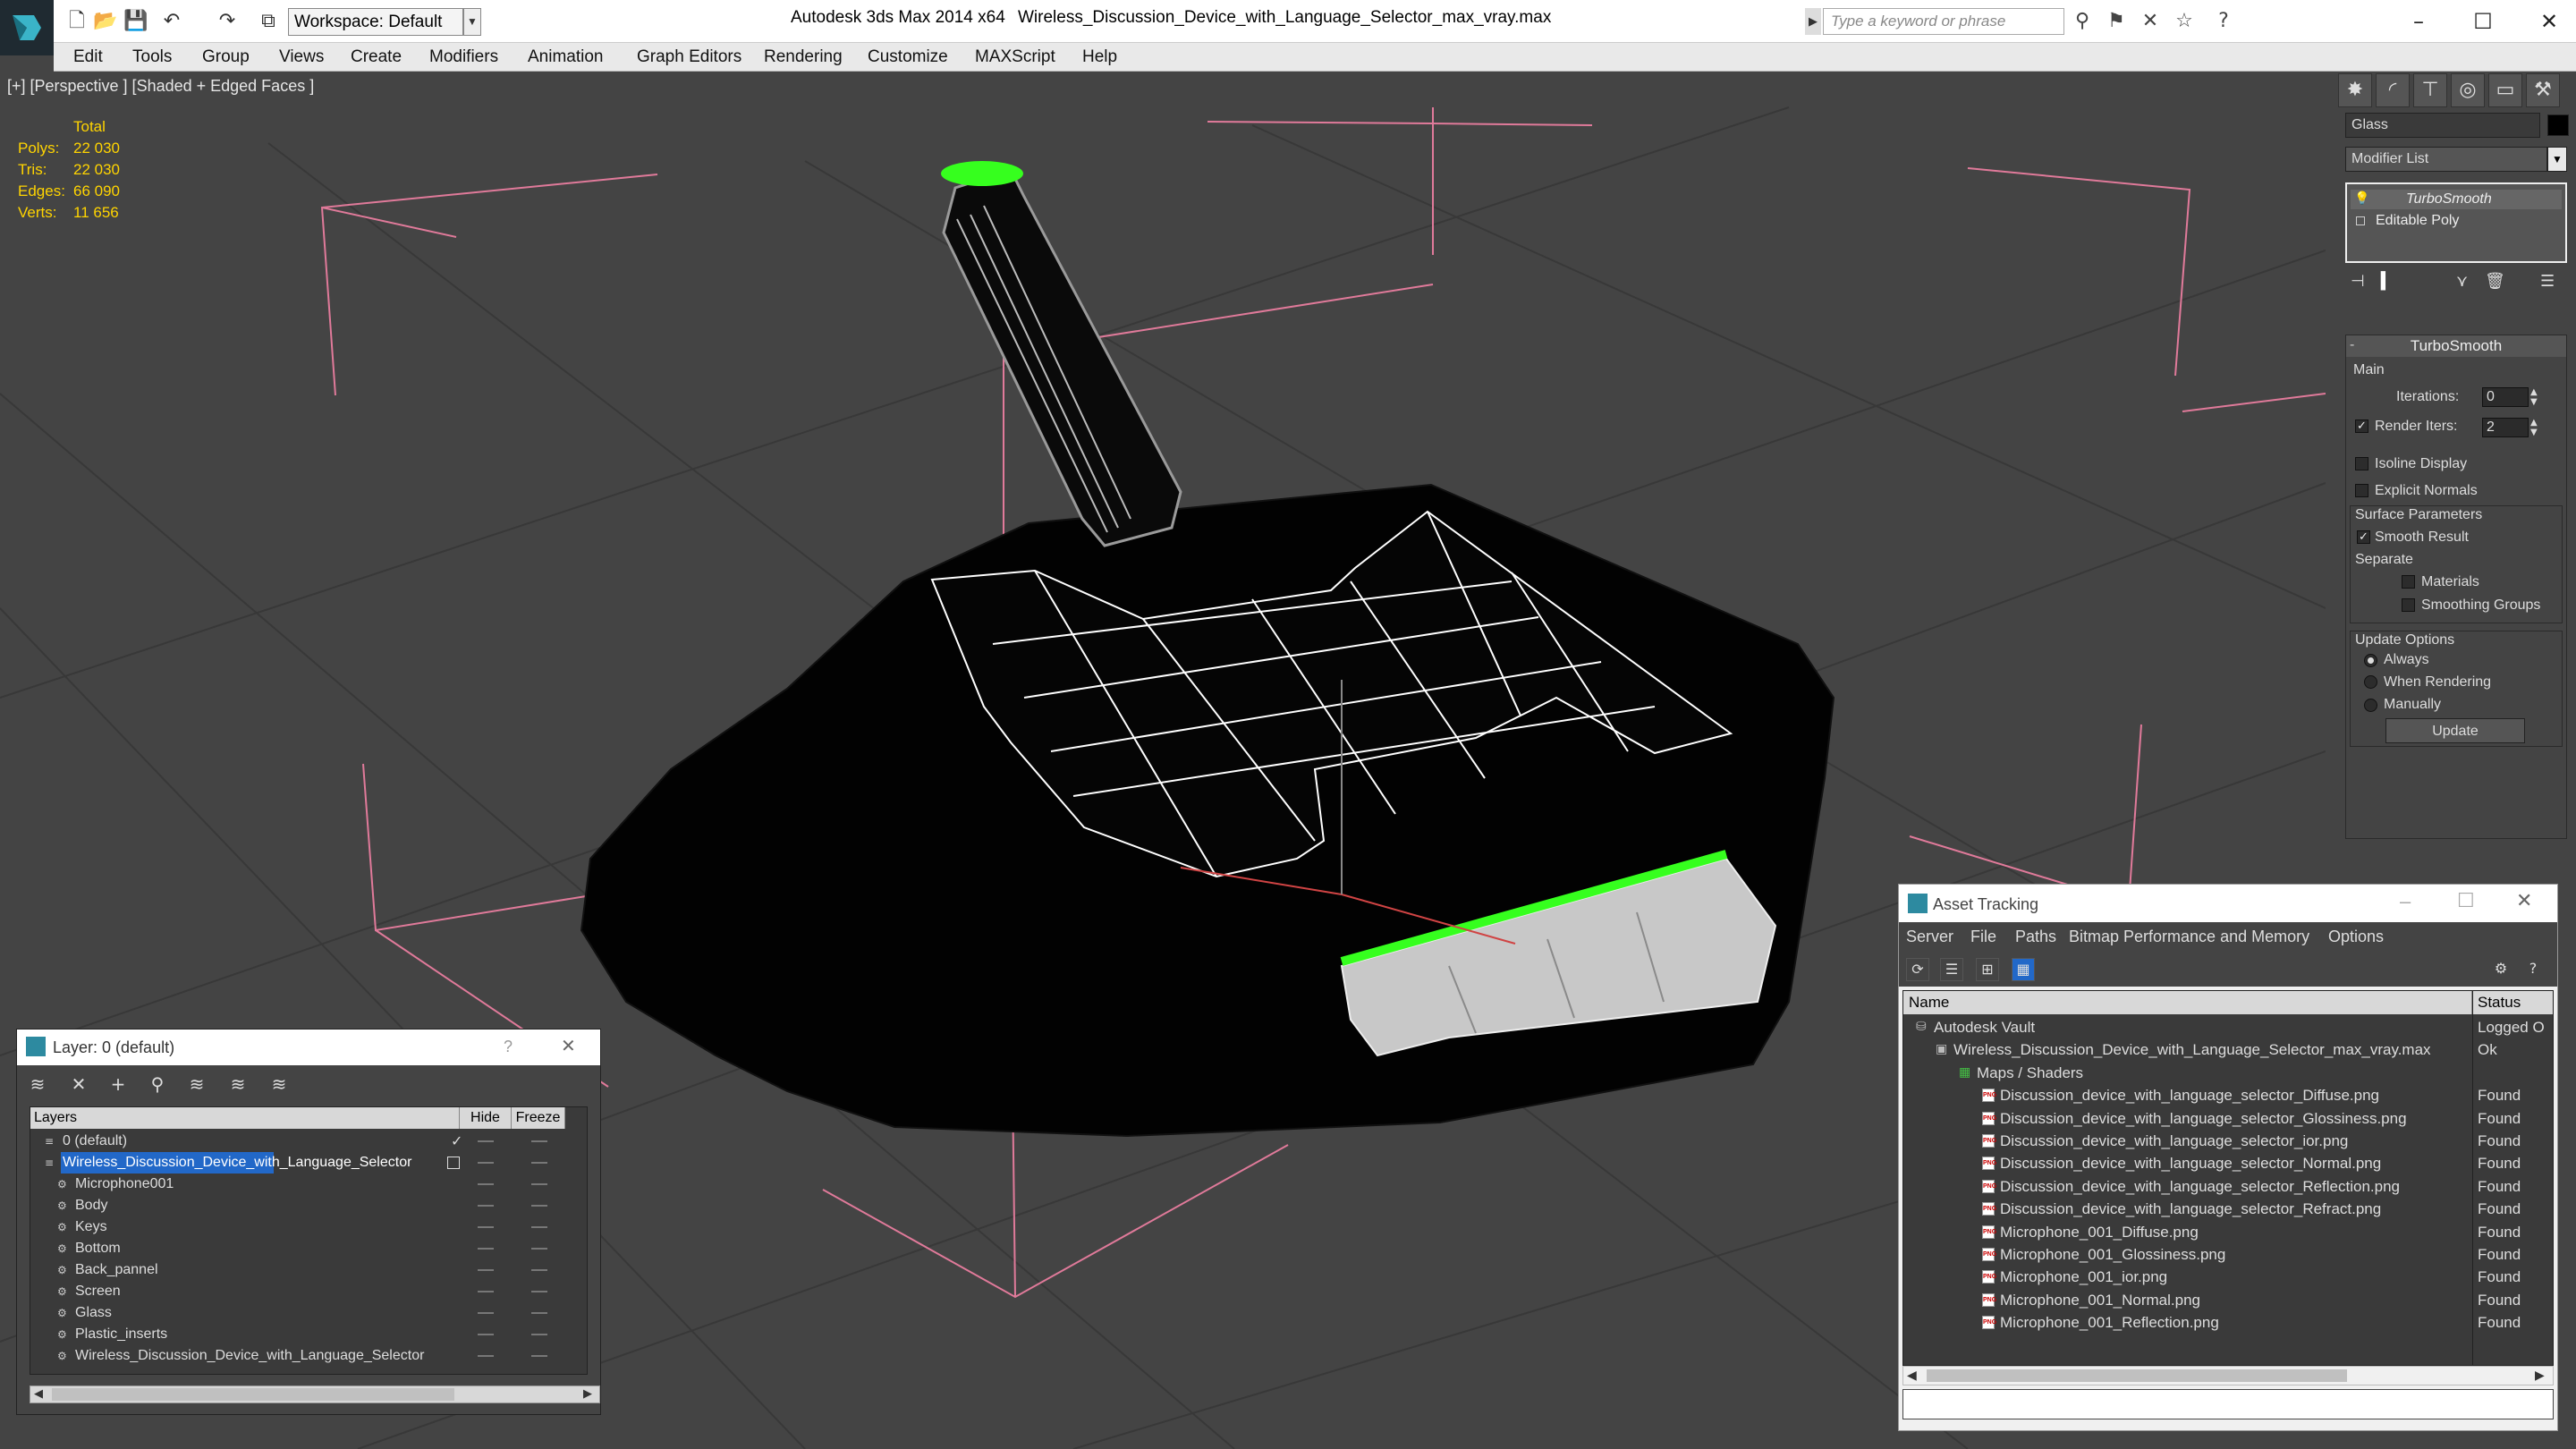 This screenshot has height=1449, width=2576. What do you see at coordinates (2228, 1300) in the screenshot?
I see `asset-row: PNG Microphone_001_Normal.png Found` at bounding box center [2228, 1300].